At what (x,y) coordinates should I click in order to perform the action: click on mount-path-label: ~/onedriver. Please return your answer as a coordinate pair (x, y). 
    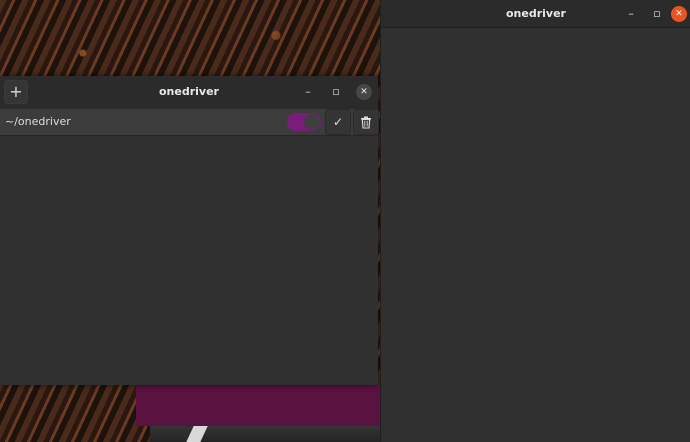
    Looking at the image, I should click on (38, 121).